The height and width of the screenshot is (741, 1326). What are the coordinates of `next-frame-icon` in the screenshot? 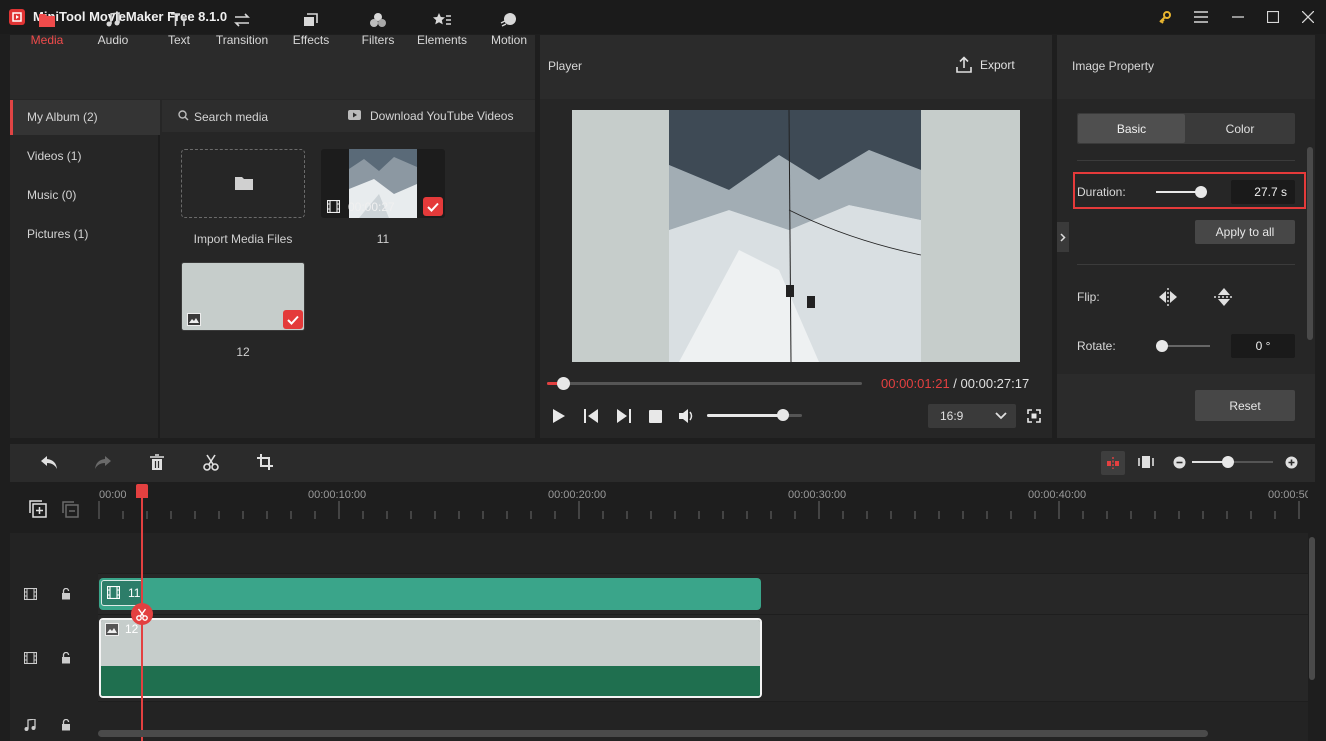 It's located at (623, 416).